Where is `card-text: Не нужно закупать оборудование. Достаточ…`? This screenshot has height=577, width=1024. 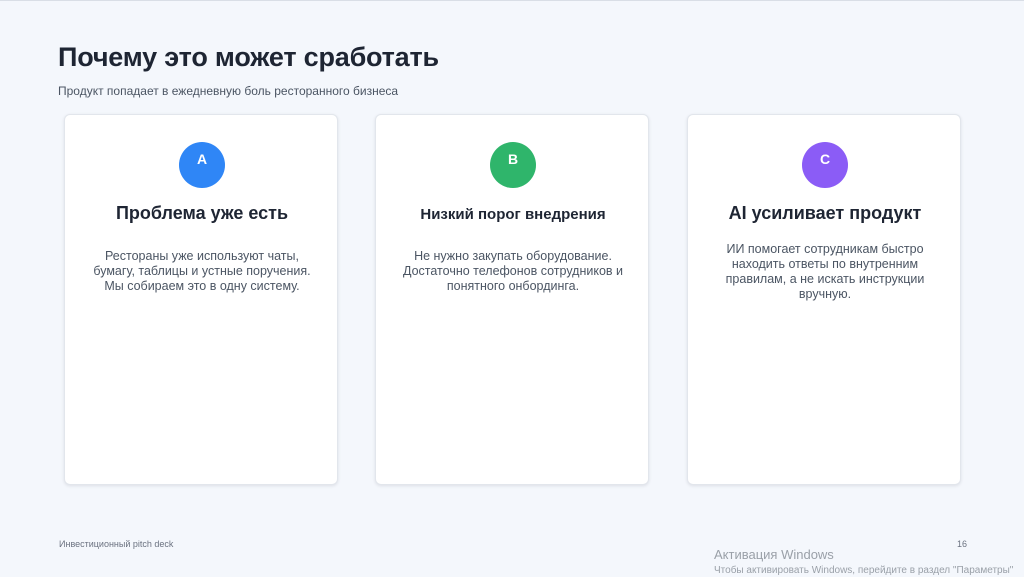 card-text: Не нужно закупать оборудование. Достаточ… is located at coordinates (513, 271).